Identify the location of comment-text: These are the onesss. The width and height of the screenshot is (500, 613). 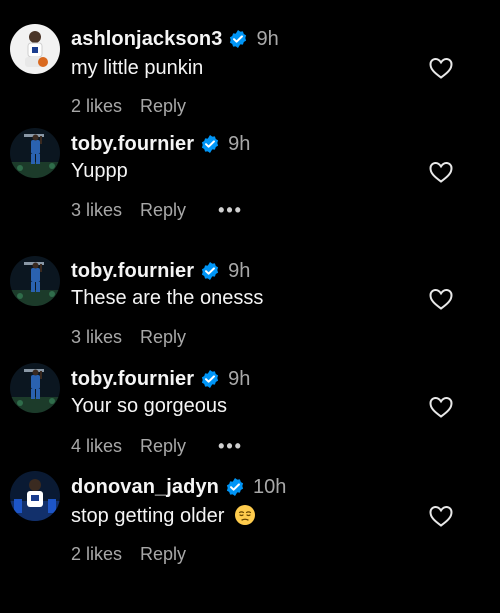
(167, 298).